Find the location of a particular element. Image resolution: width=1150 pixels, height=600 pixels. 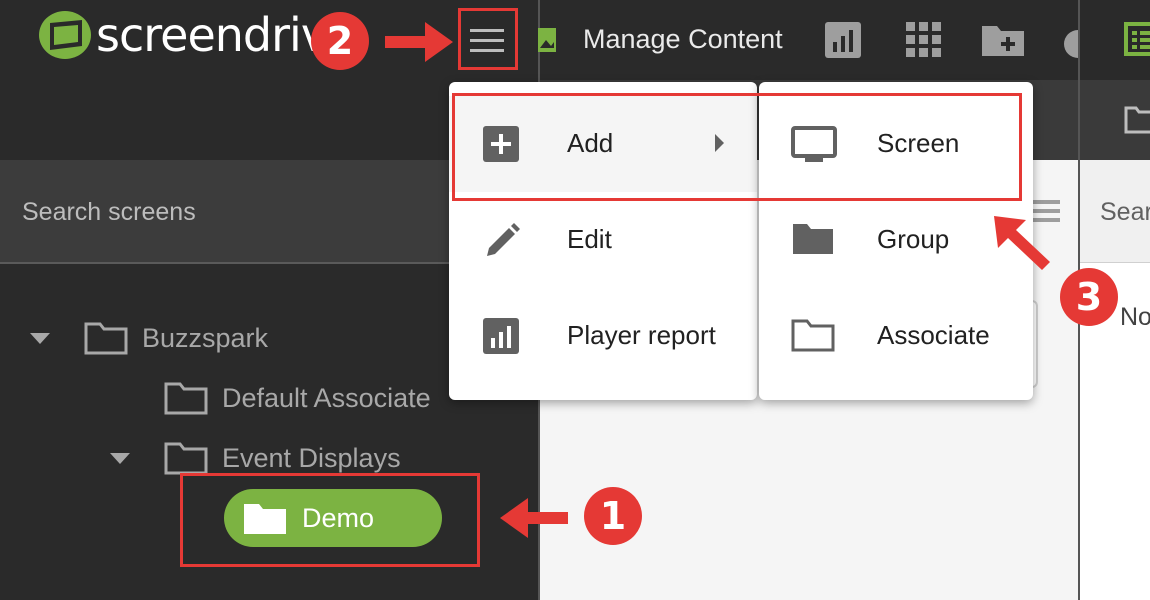

menu-item-edit: Edit is located at coordinates (603, 240).